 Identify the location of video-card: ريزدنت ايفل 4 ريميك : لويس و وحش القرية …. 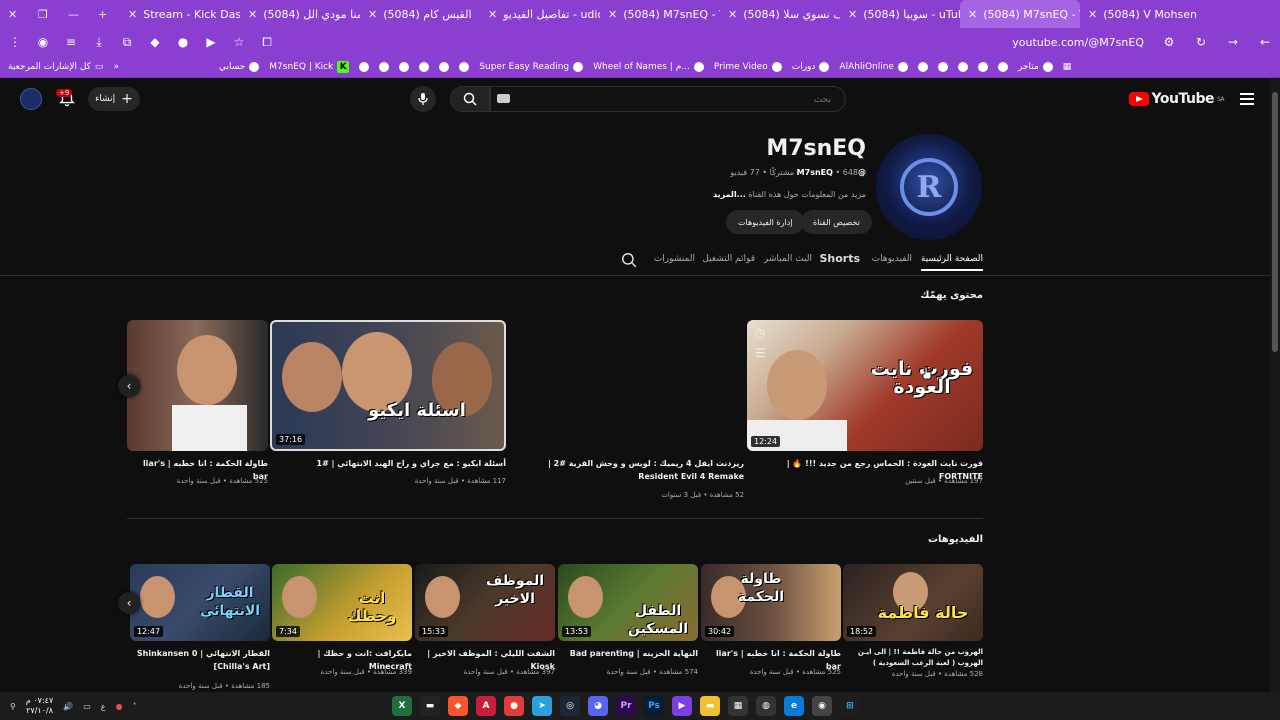
(626, 410).